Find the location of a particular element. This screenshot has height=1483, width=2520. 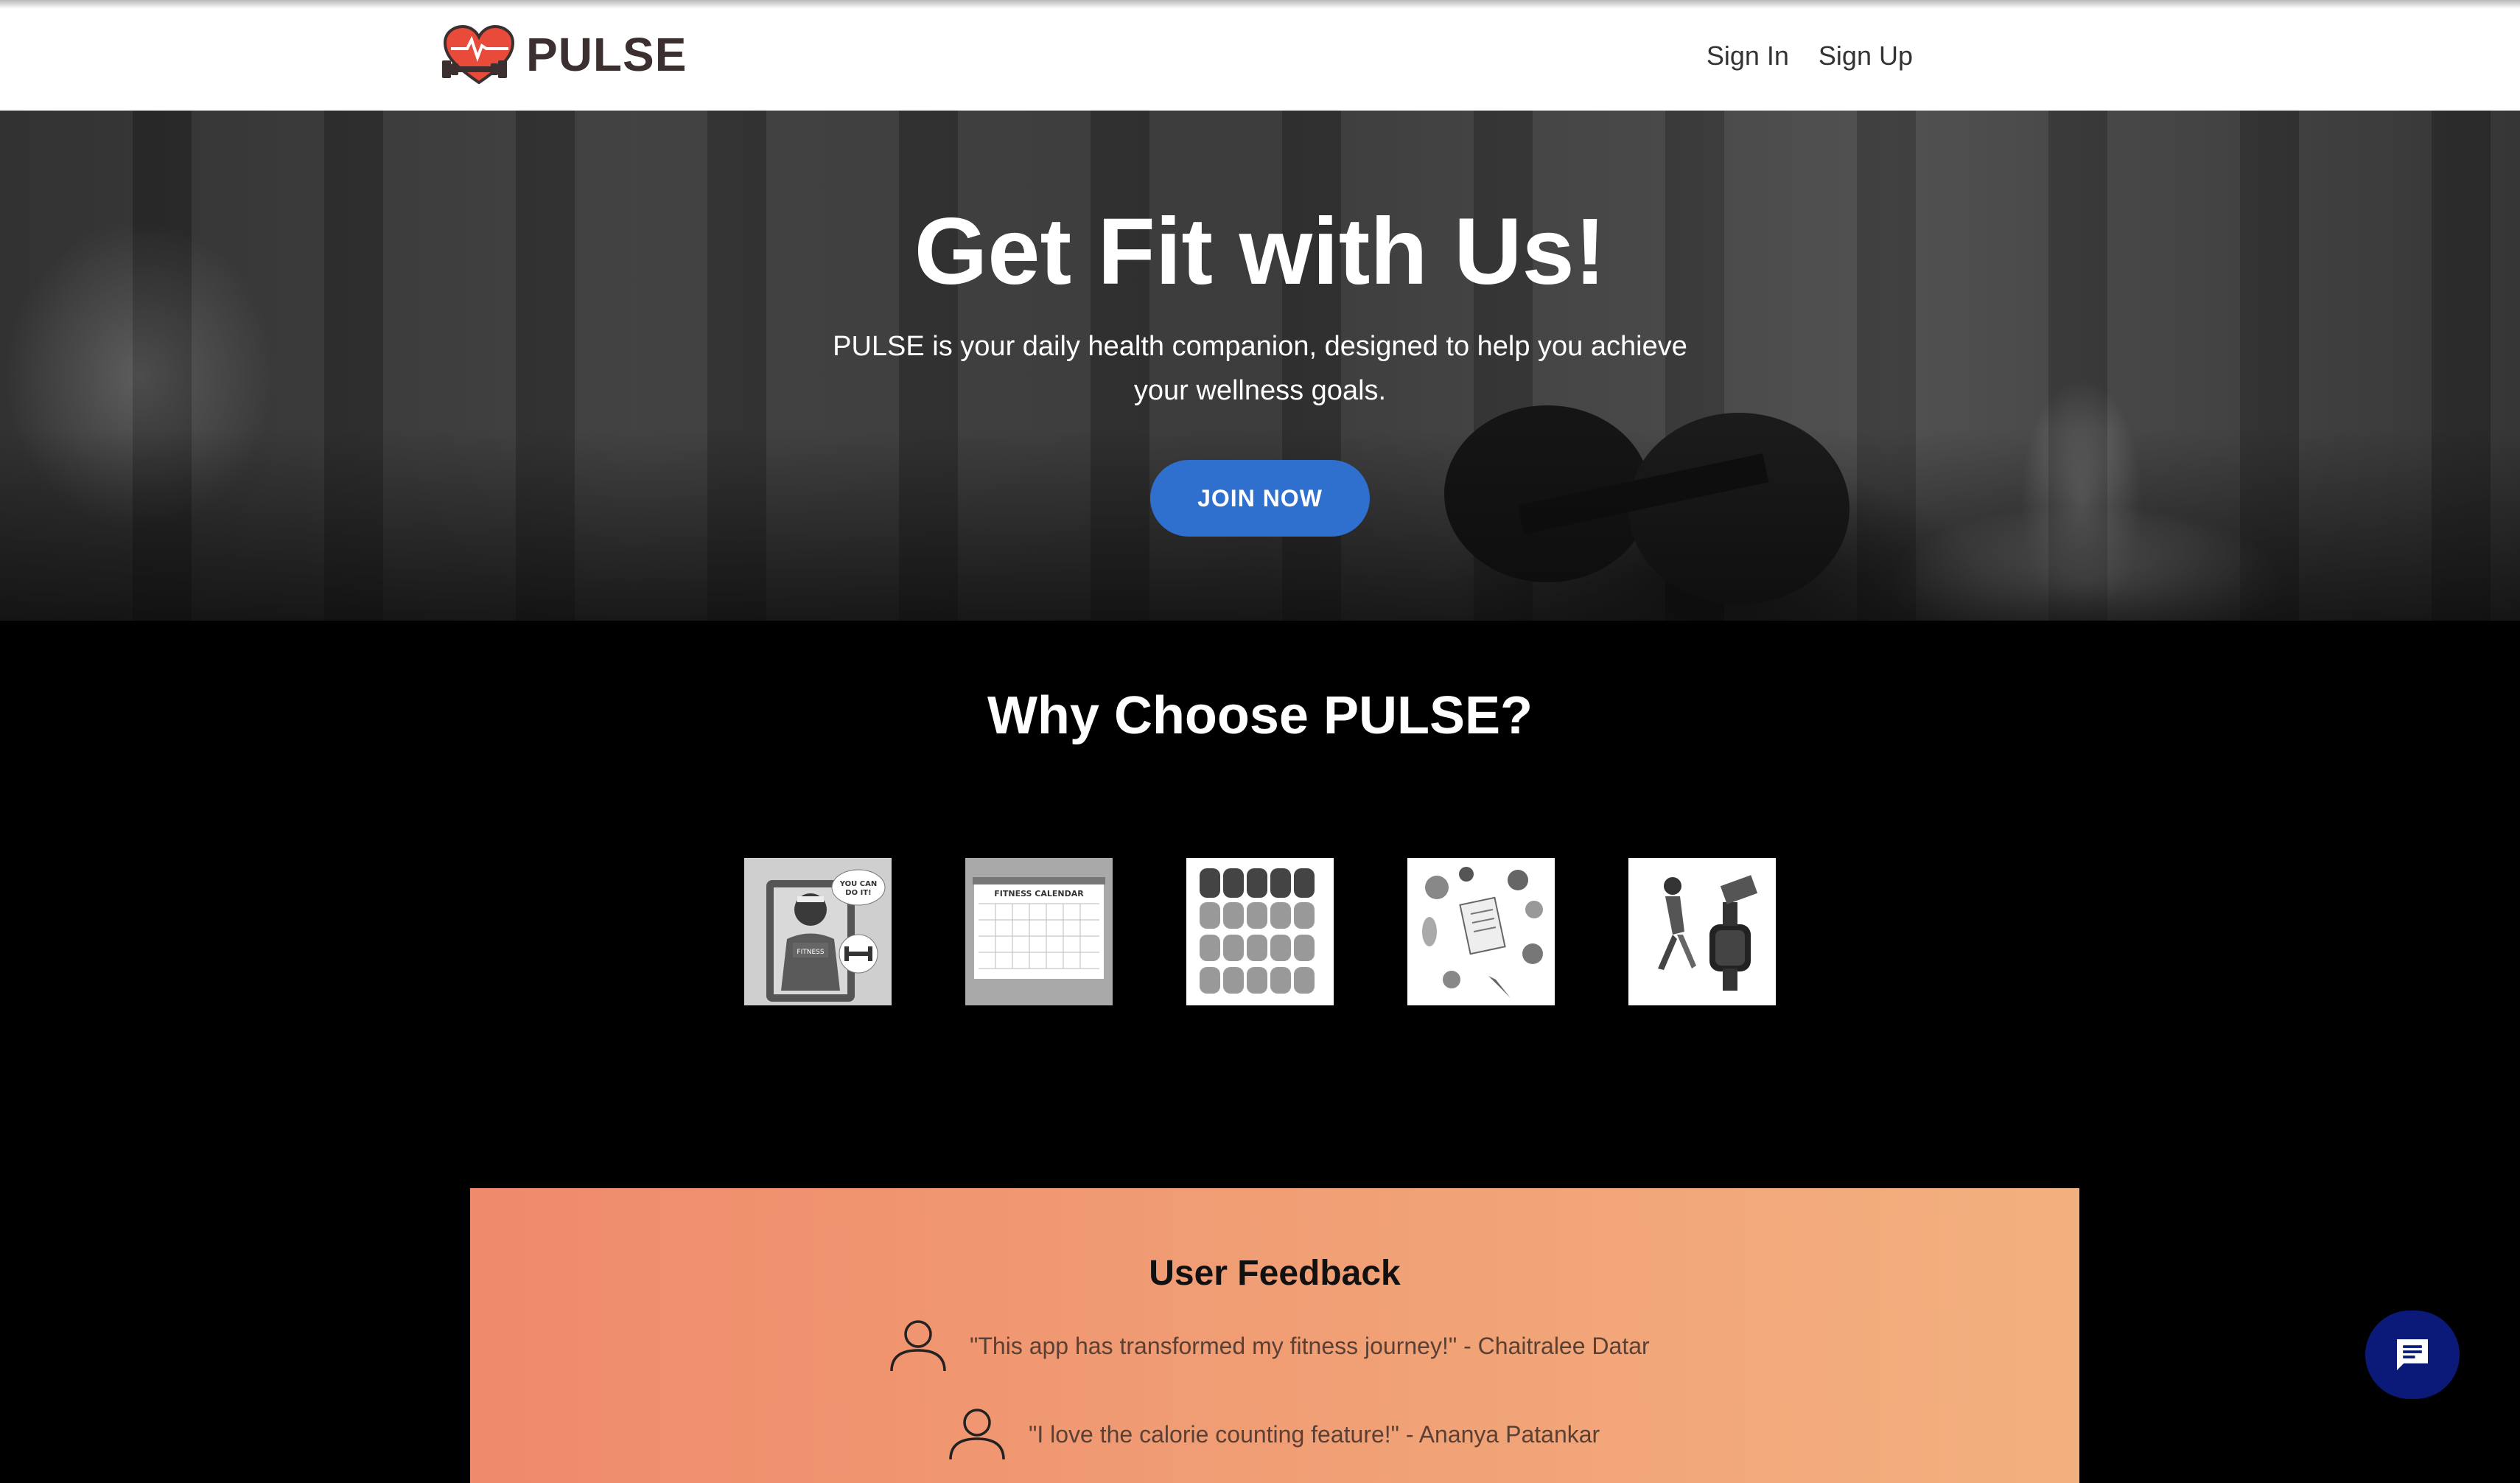

features-row: FITNESS YOU CAN DO IT! FITNESS CALENDAR is located at coordinates (1260, 931).